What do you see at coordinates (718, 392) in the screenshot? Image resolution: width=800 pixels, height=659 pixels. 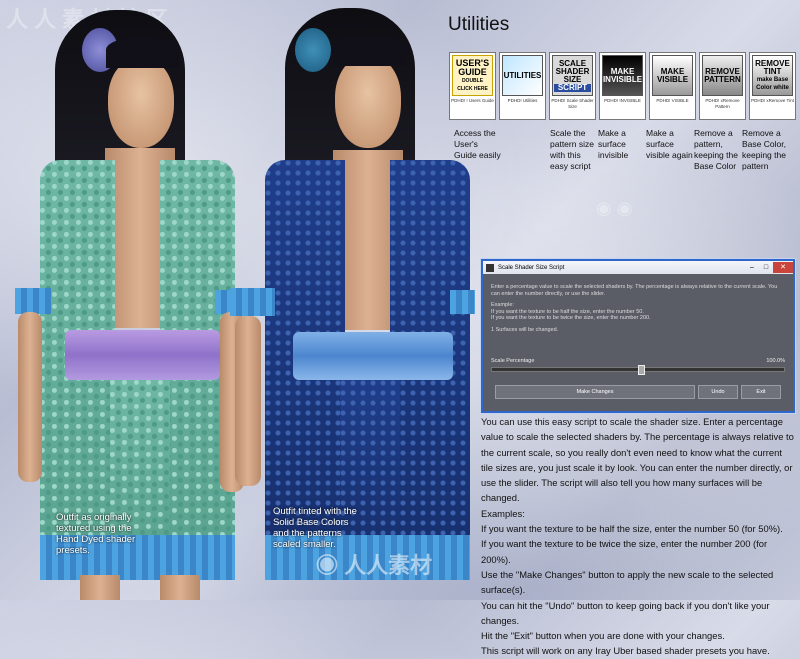 I see `undo-button: Undo` at bounding box center [718, 392].